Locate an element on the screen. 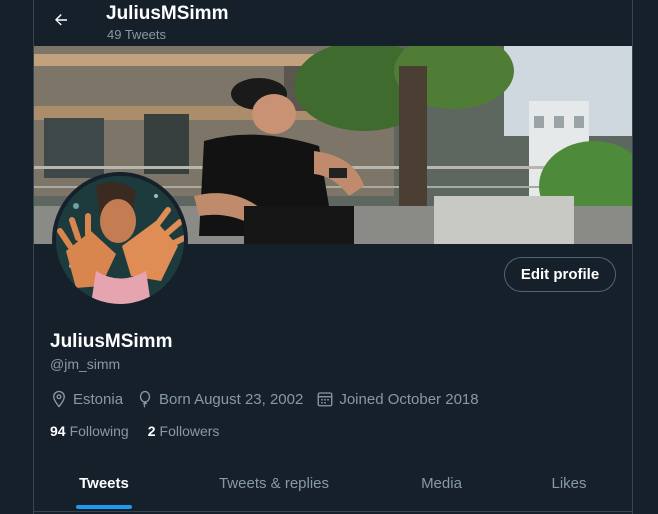 The height and width of the screenshot is (514, 658). followers-link: 2 Followers is located at coordinates (184, 431).